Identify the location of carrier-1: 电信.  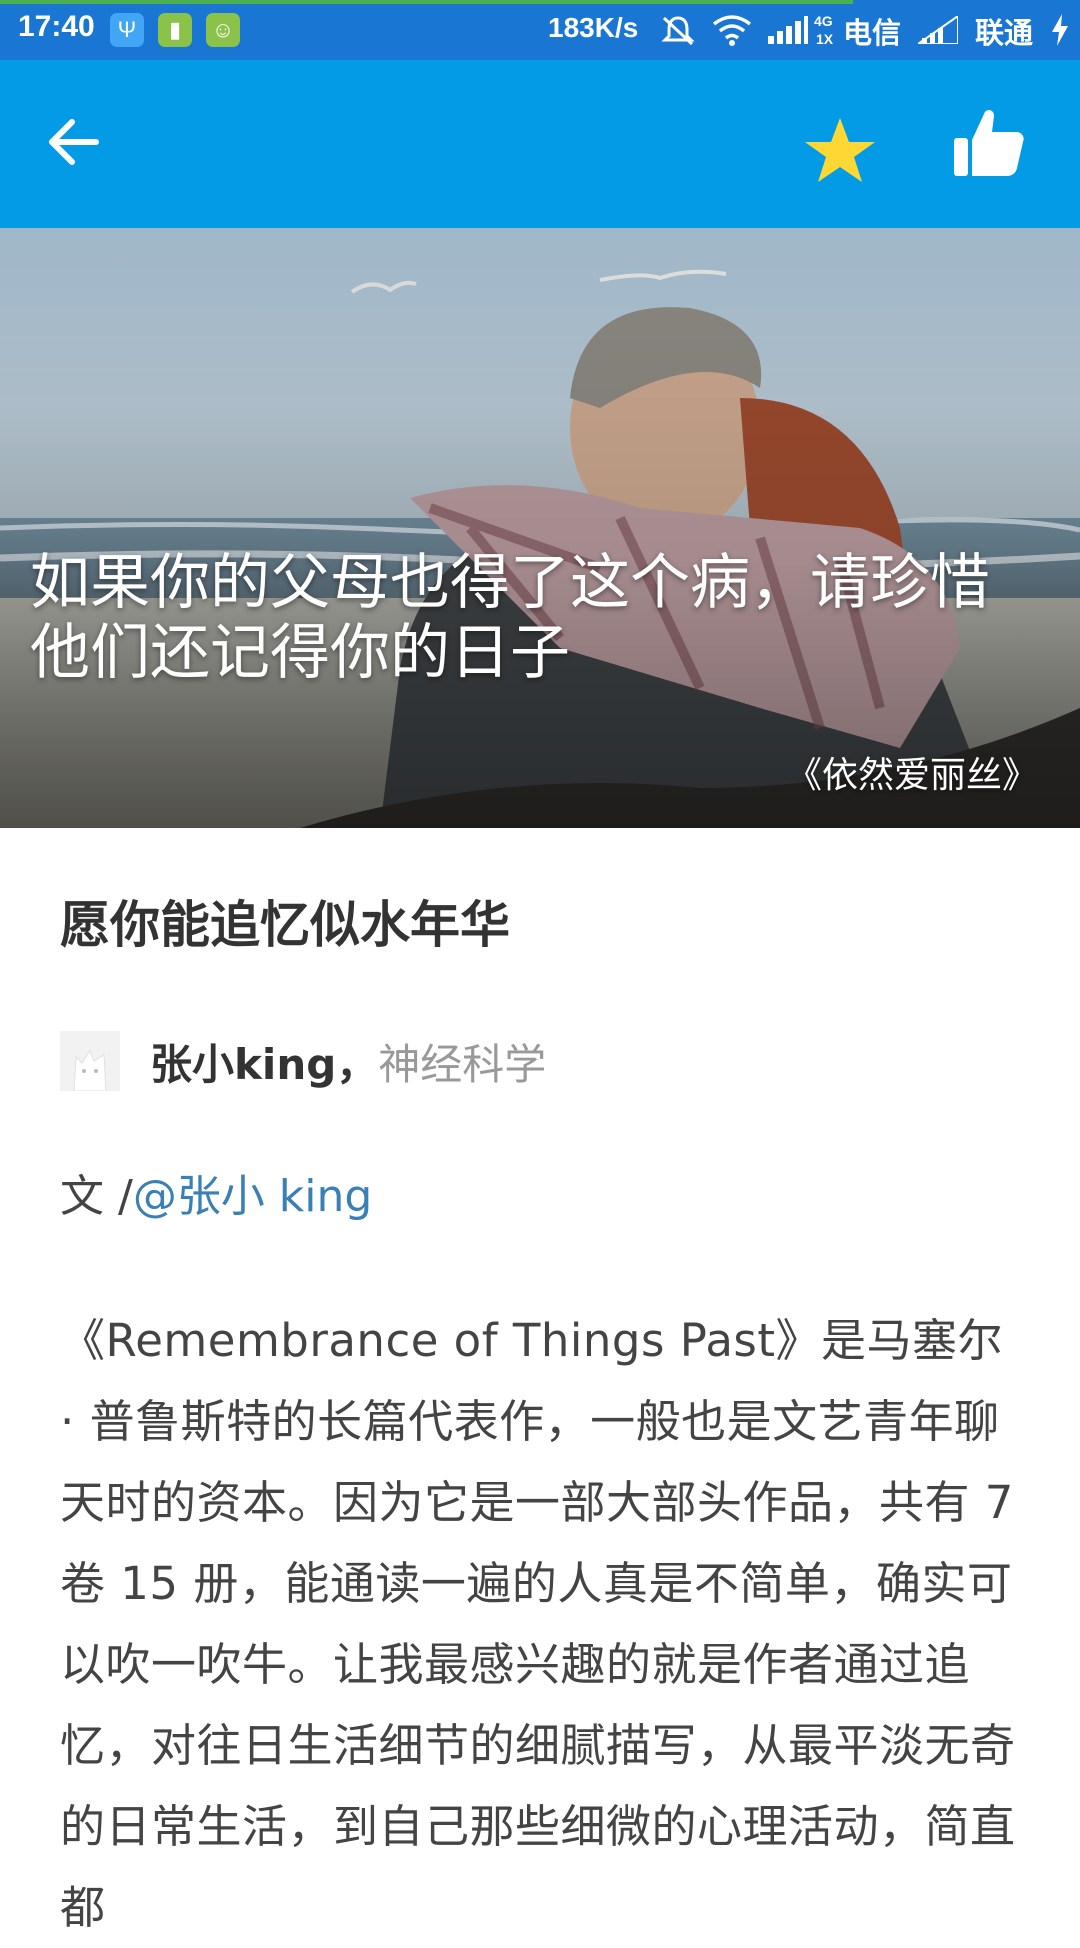
(872, 34).